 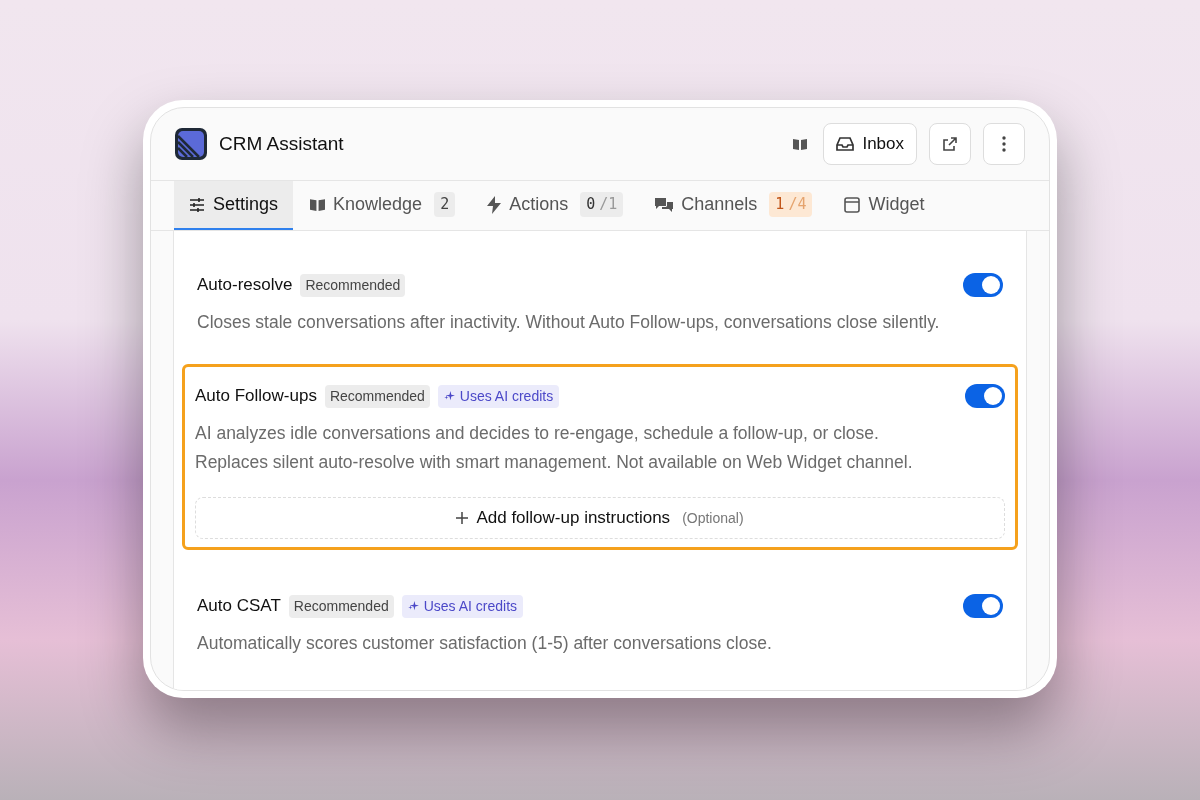 I want to click on external-link-button, so click(x=950, y=144).